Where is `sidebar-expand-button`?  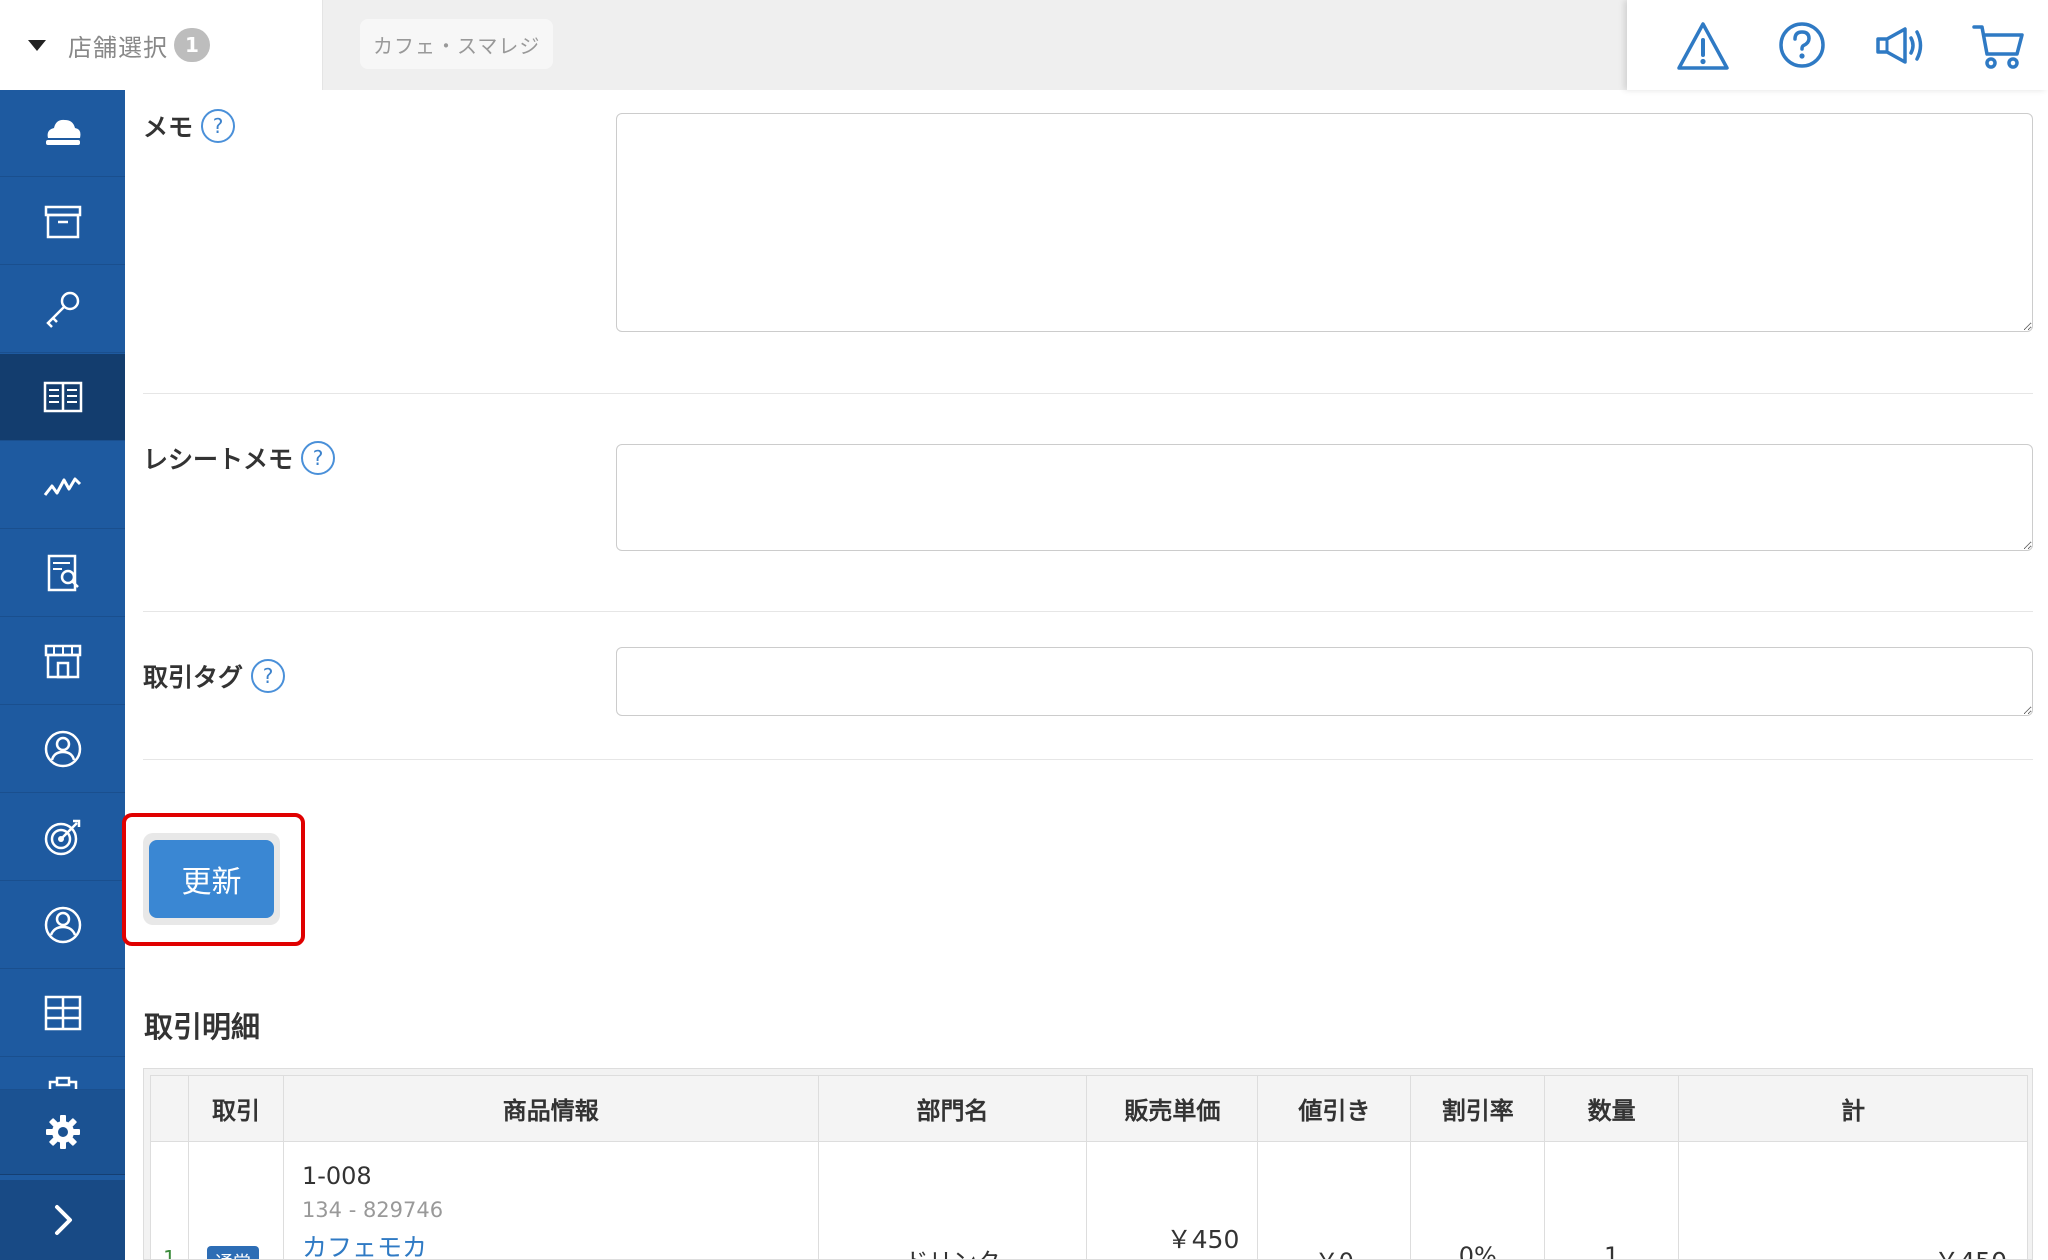
sidebar-expand-button is located at coordinates (62, 1220).